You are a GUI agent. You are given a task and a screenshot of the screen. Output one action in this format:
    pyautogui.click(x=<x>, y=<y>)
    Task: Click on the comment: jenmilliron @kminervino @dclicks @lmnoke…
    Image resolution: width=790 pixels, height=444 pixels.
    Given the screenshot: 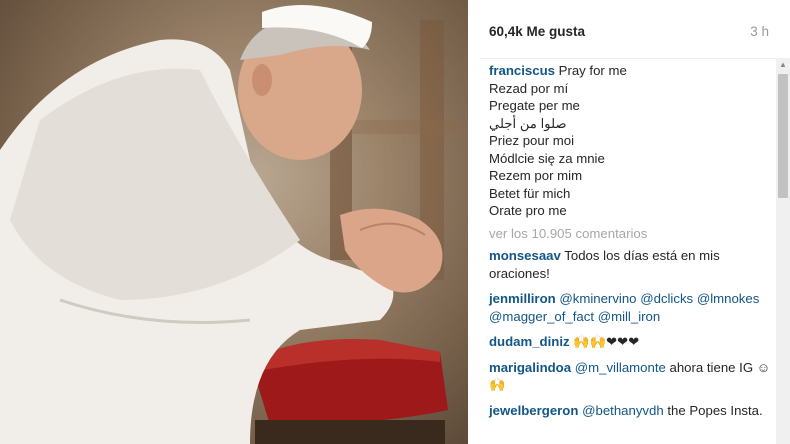 What is the action you would take?
    pyautogui.click(x=632, y=307)
    